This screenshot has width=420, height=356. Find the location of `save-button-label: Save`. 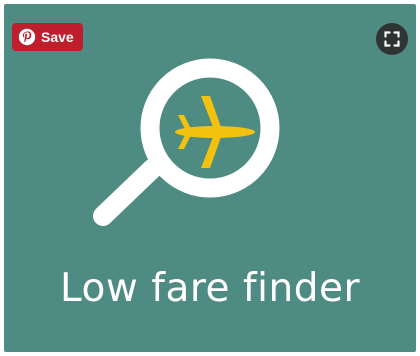

save-button-label: Save is located at coordinates (57, 37).